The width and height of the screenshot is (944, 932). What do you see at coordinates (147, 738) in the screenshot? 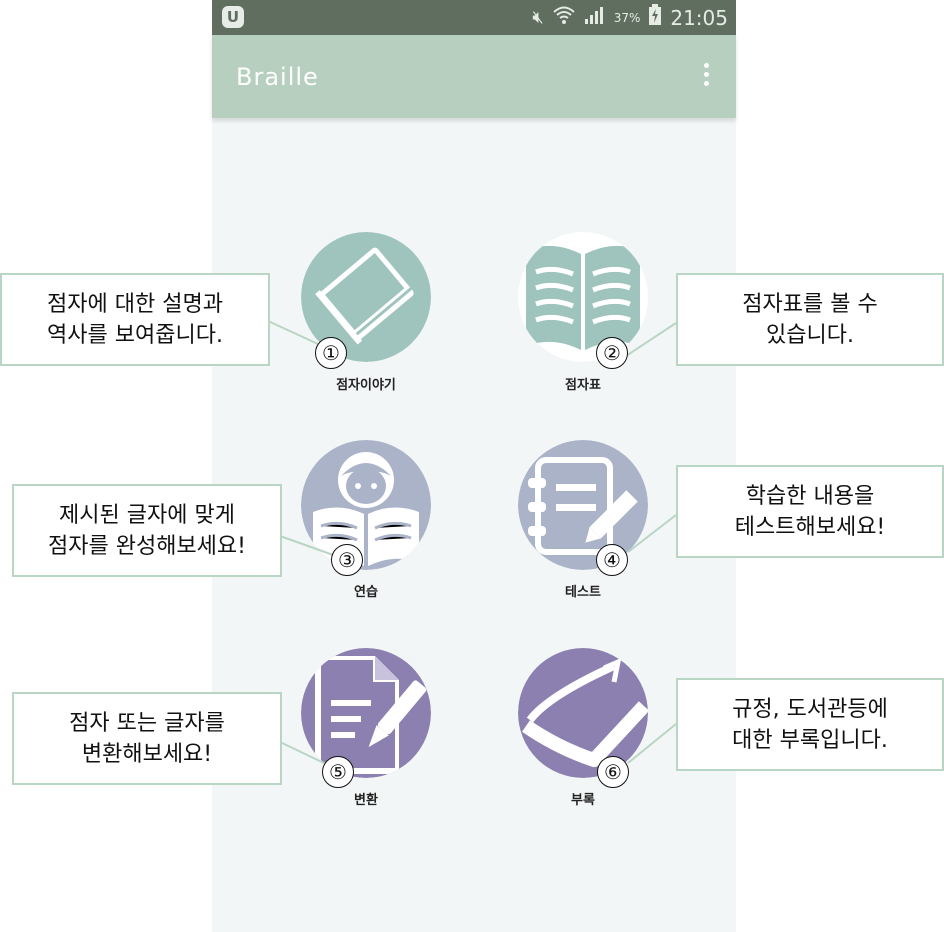
I see `callout-5: 점자 또는 글자를 변환해보세요!` at bounding box center [147, 738].